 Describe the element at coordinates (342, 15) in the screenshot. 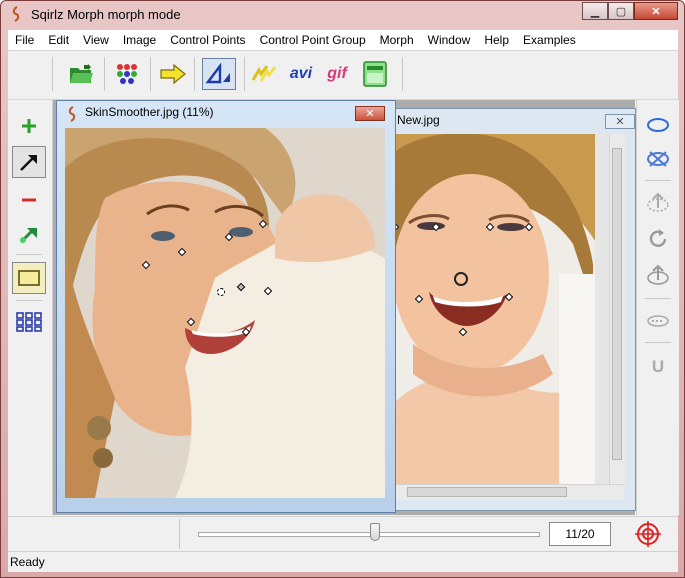

I see `title-bar: Sqirlz Morph morph mode ▁ ▢ ✕` at that location.